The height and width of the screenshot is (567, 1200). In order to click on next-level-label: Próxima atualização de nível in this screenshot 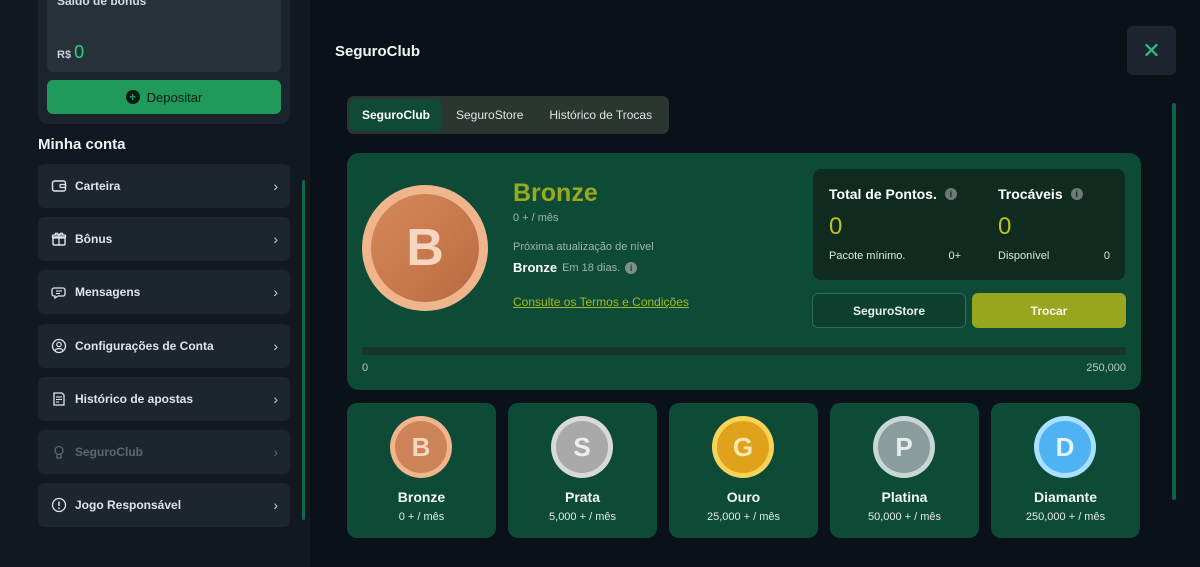, I will do `click(583, 247)`.